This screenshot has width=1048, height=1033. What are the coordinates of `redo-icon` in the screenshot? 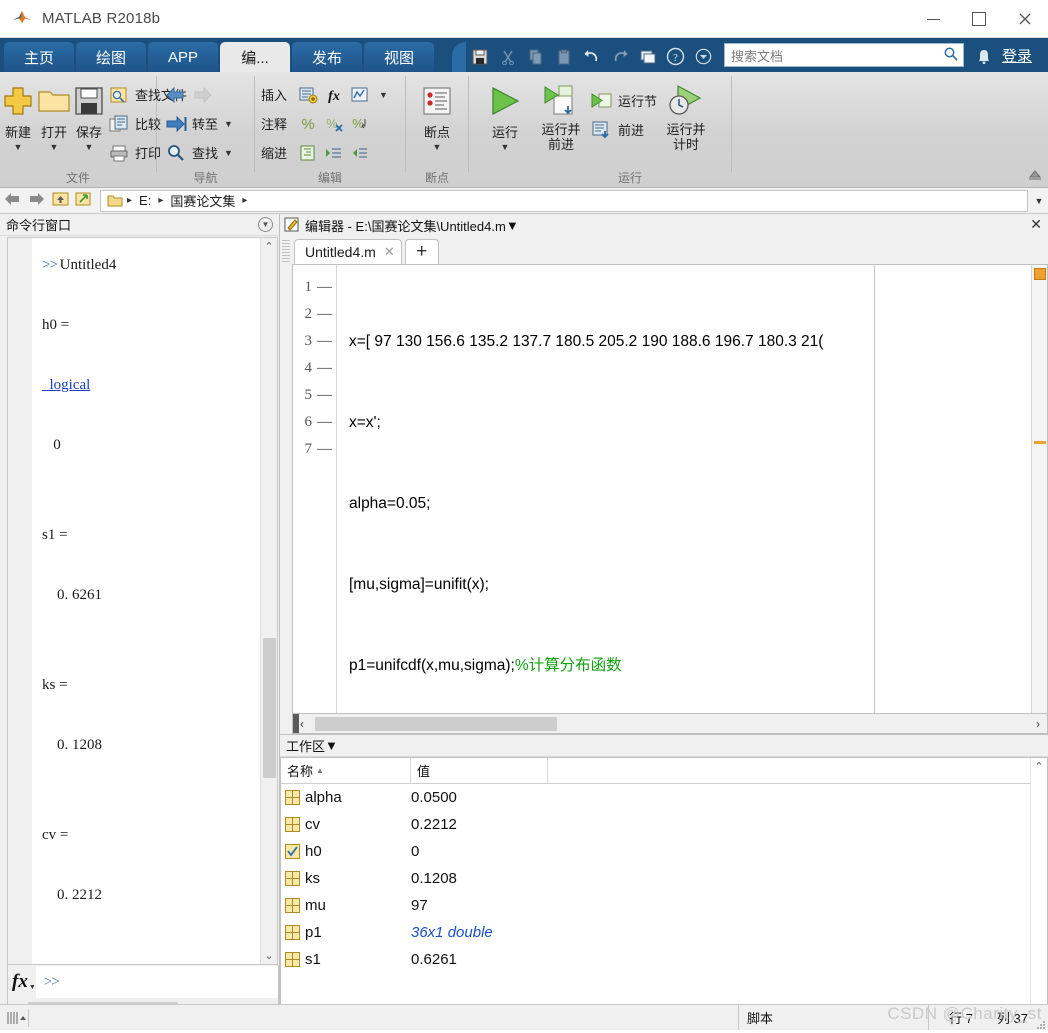 It's located at (620, 57).